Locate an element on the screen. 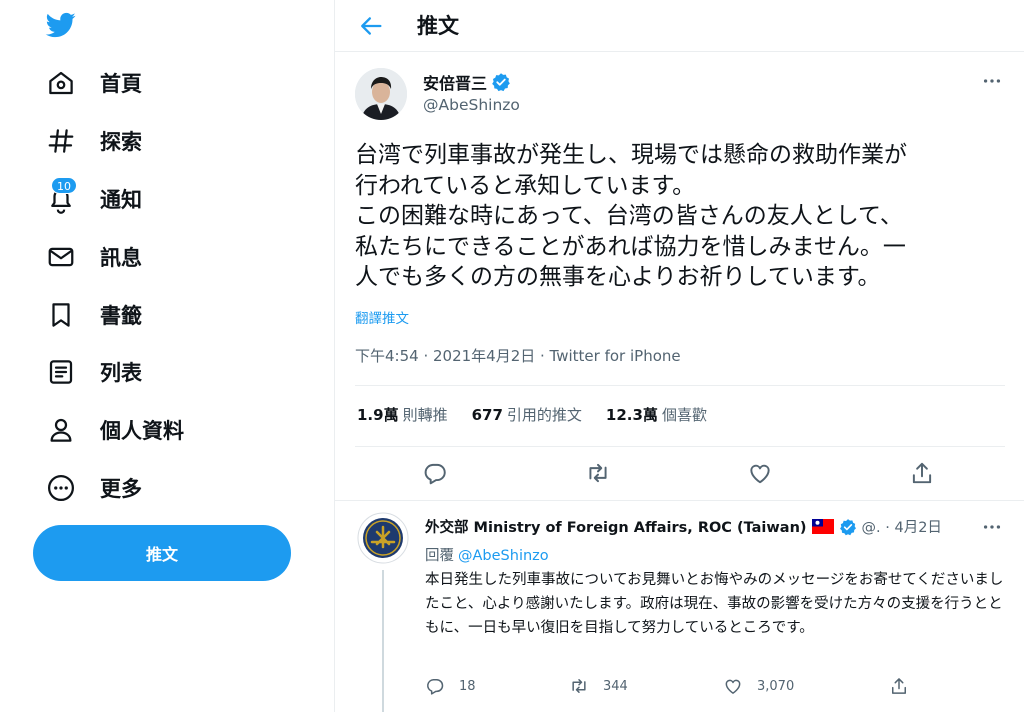 The image size is (1024, 712). replying-label: 回覆 is located at coordinates (439, 556).